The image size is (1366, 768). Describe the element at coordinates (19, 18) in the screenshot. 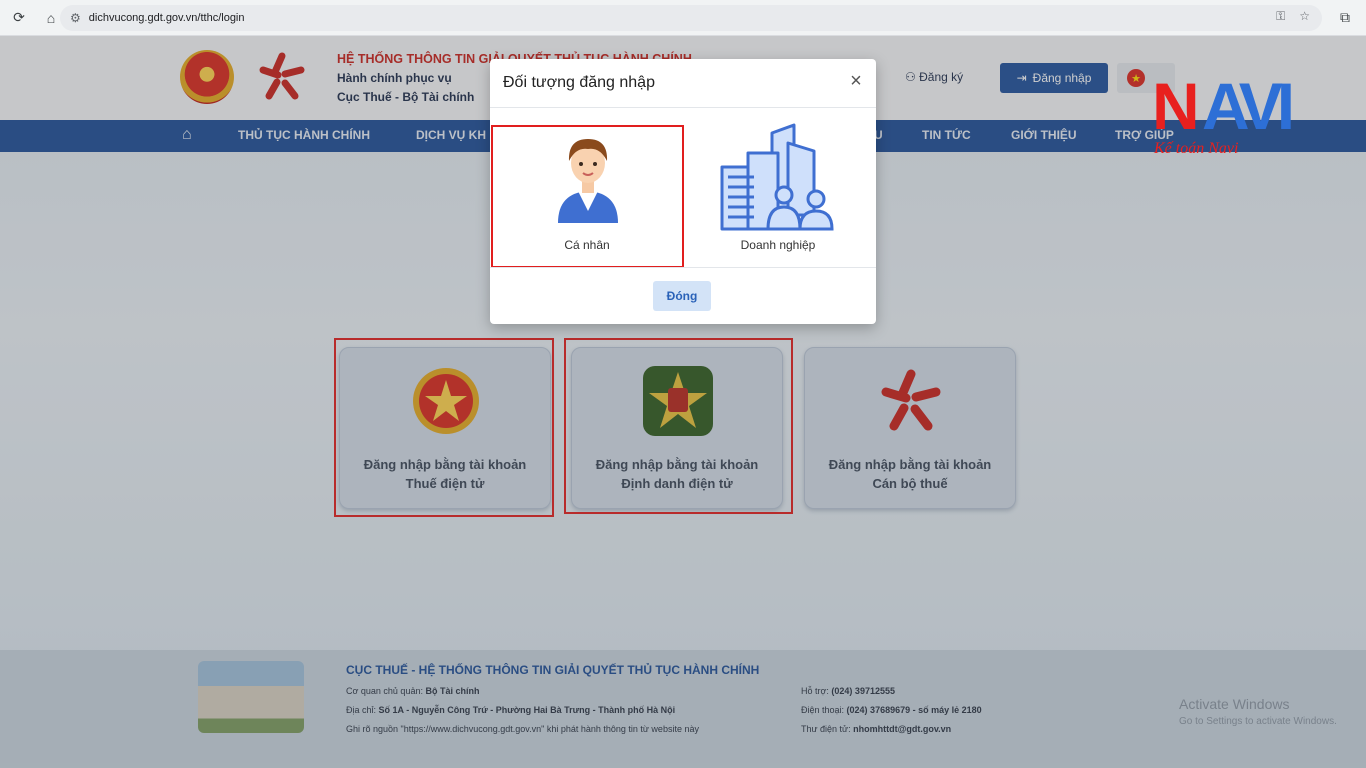

I see `reload-icon: ⟳` at that location.